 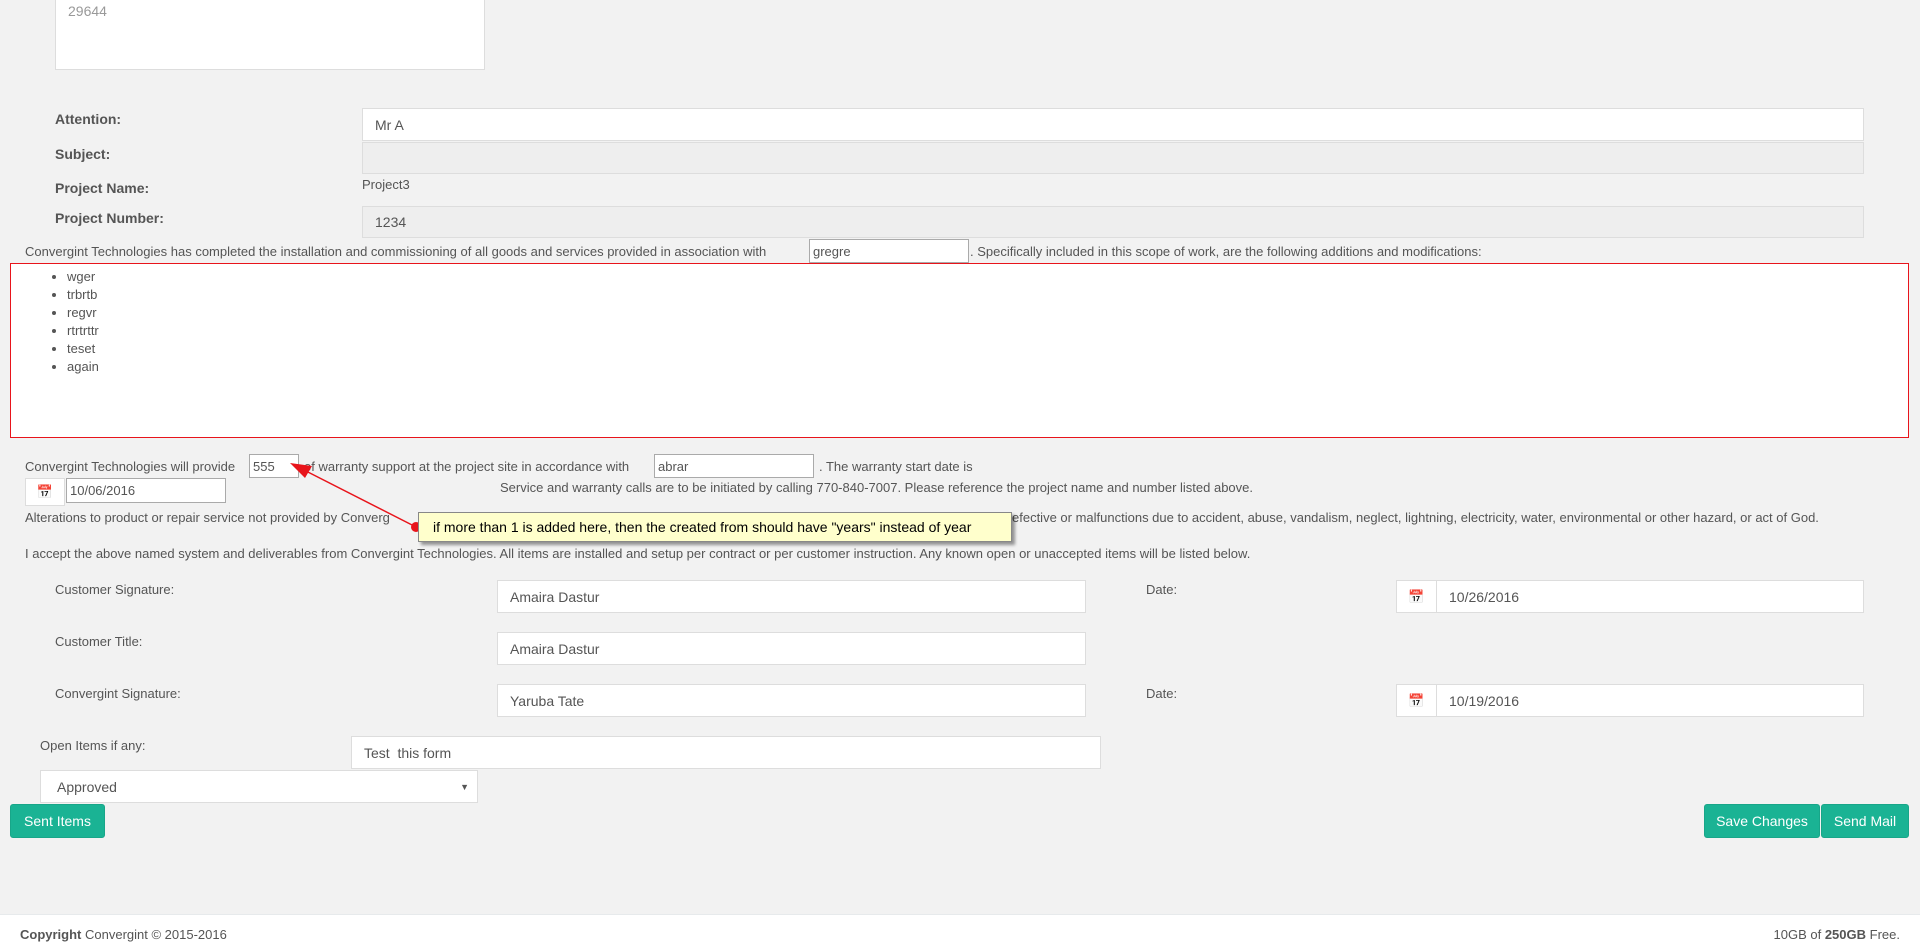 What do you see at coordinates (118, 693) in the screenshot?
I see `convergint-signature-label: Convergint Signature:` at bounding box center [118, 693].